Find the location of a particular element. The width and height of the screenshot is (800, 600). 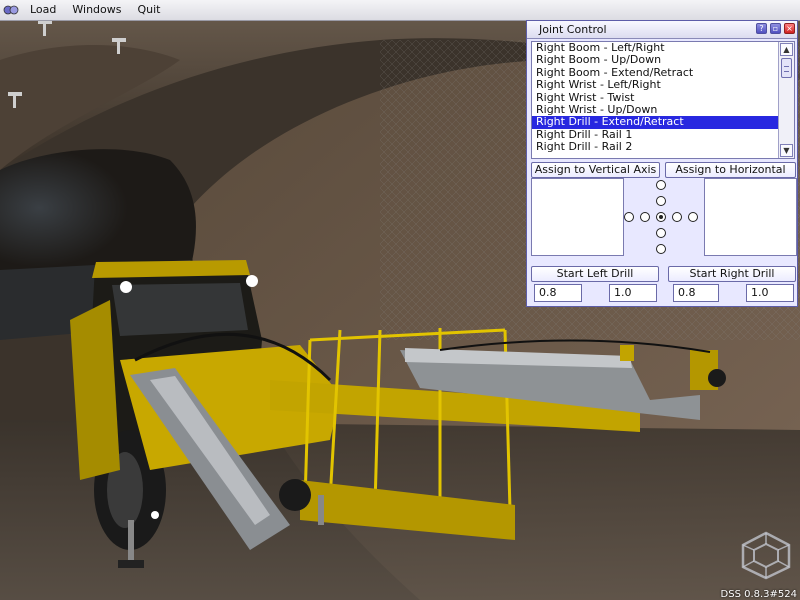

joystick-right-1-icon is located at coordinates (677, 217).